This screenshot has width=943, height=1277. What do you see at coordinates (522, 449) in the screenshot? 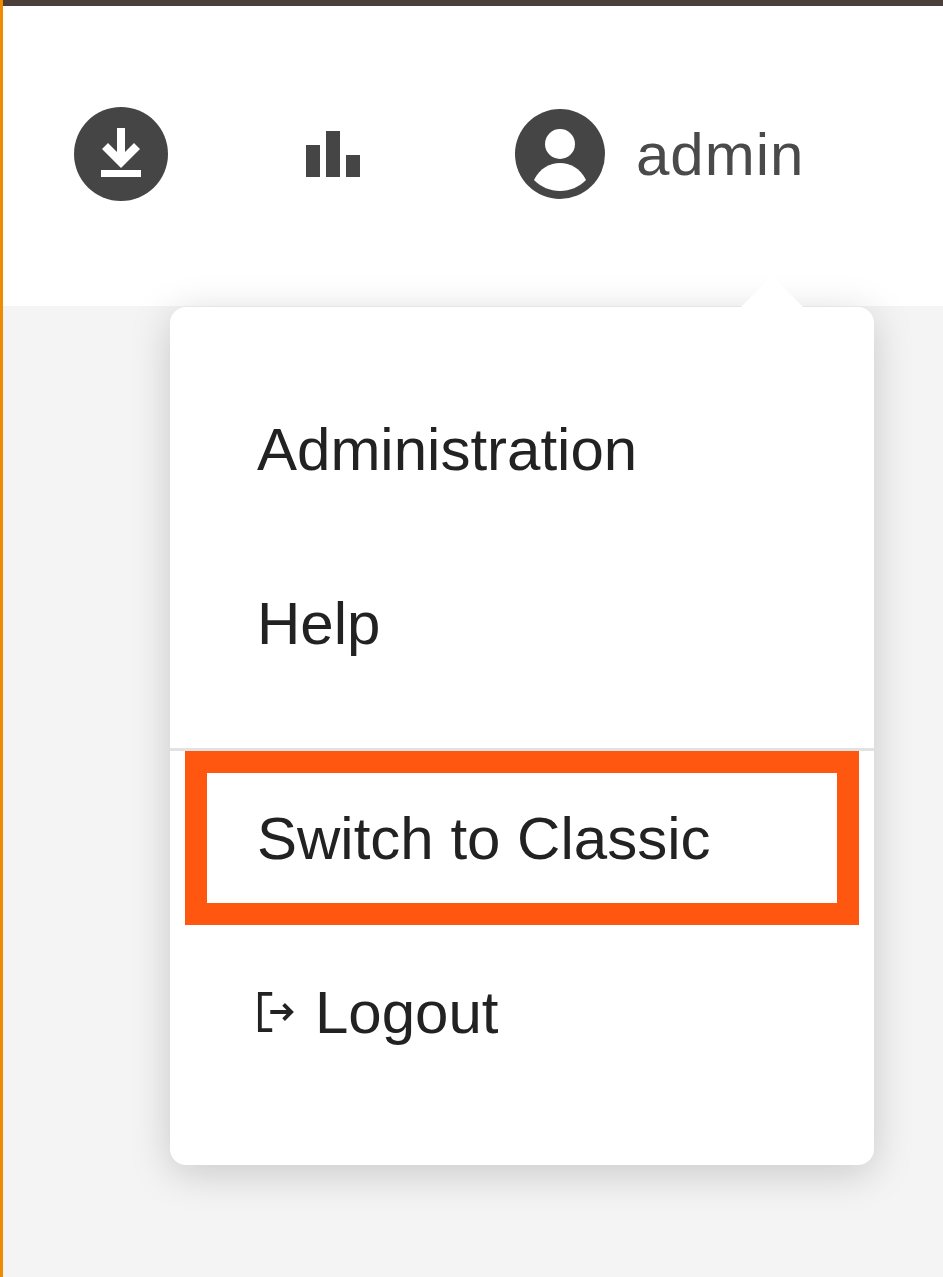
I see `menu-item: Administration` at bounding box center [522, 449].